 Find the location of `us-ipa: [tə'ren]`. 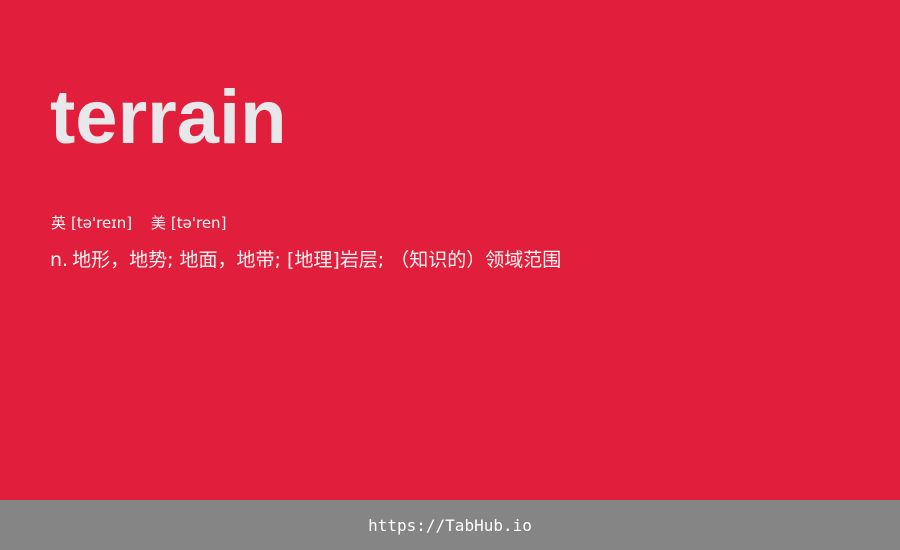

us-ipa: [tə'ren] is located at coordinates (198, 223).